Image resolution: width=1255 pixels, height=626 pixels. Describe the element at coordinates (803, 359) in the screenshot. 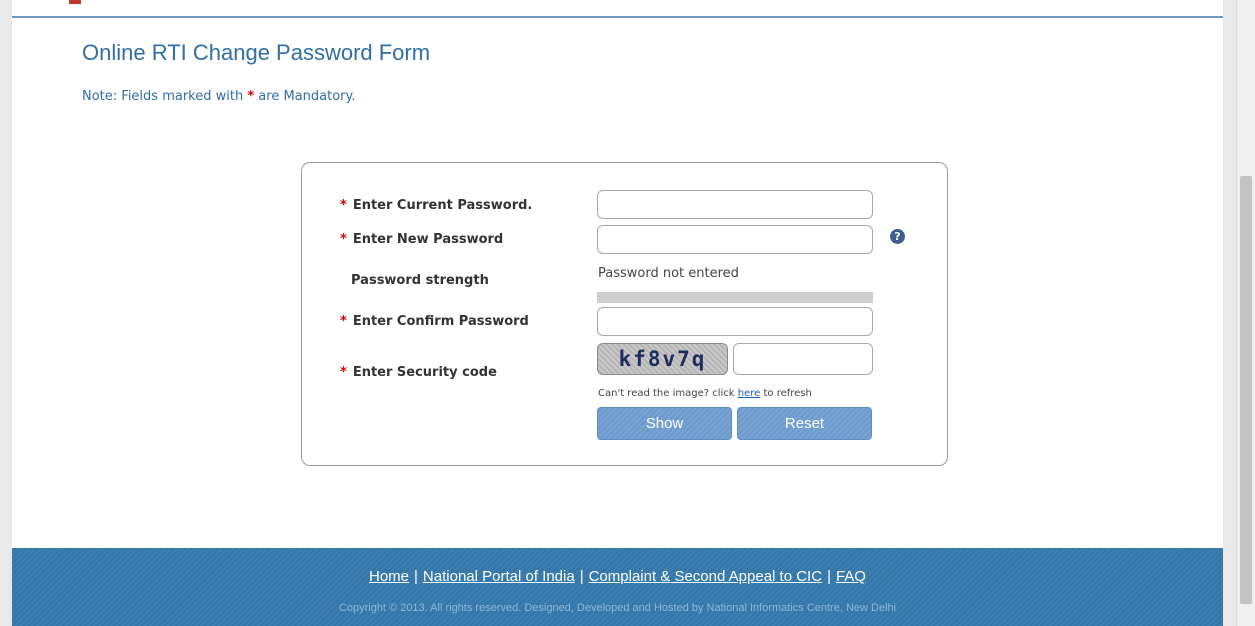

I see `security-code-input` at that location.